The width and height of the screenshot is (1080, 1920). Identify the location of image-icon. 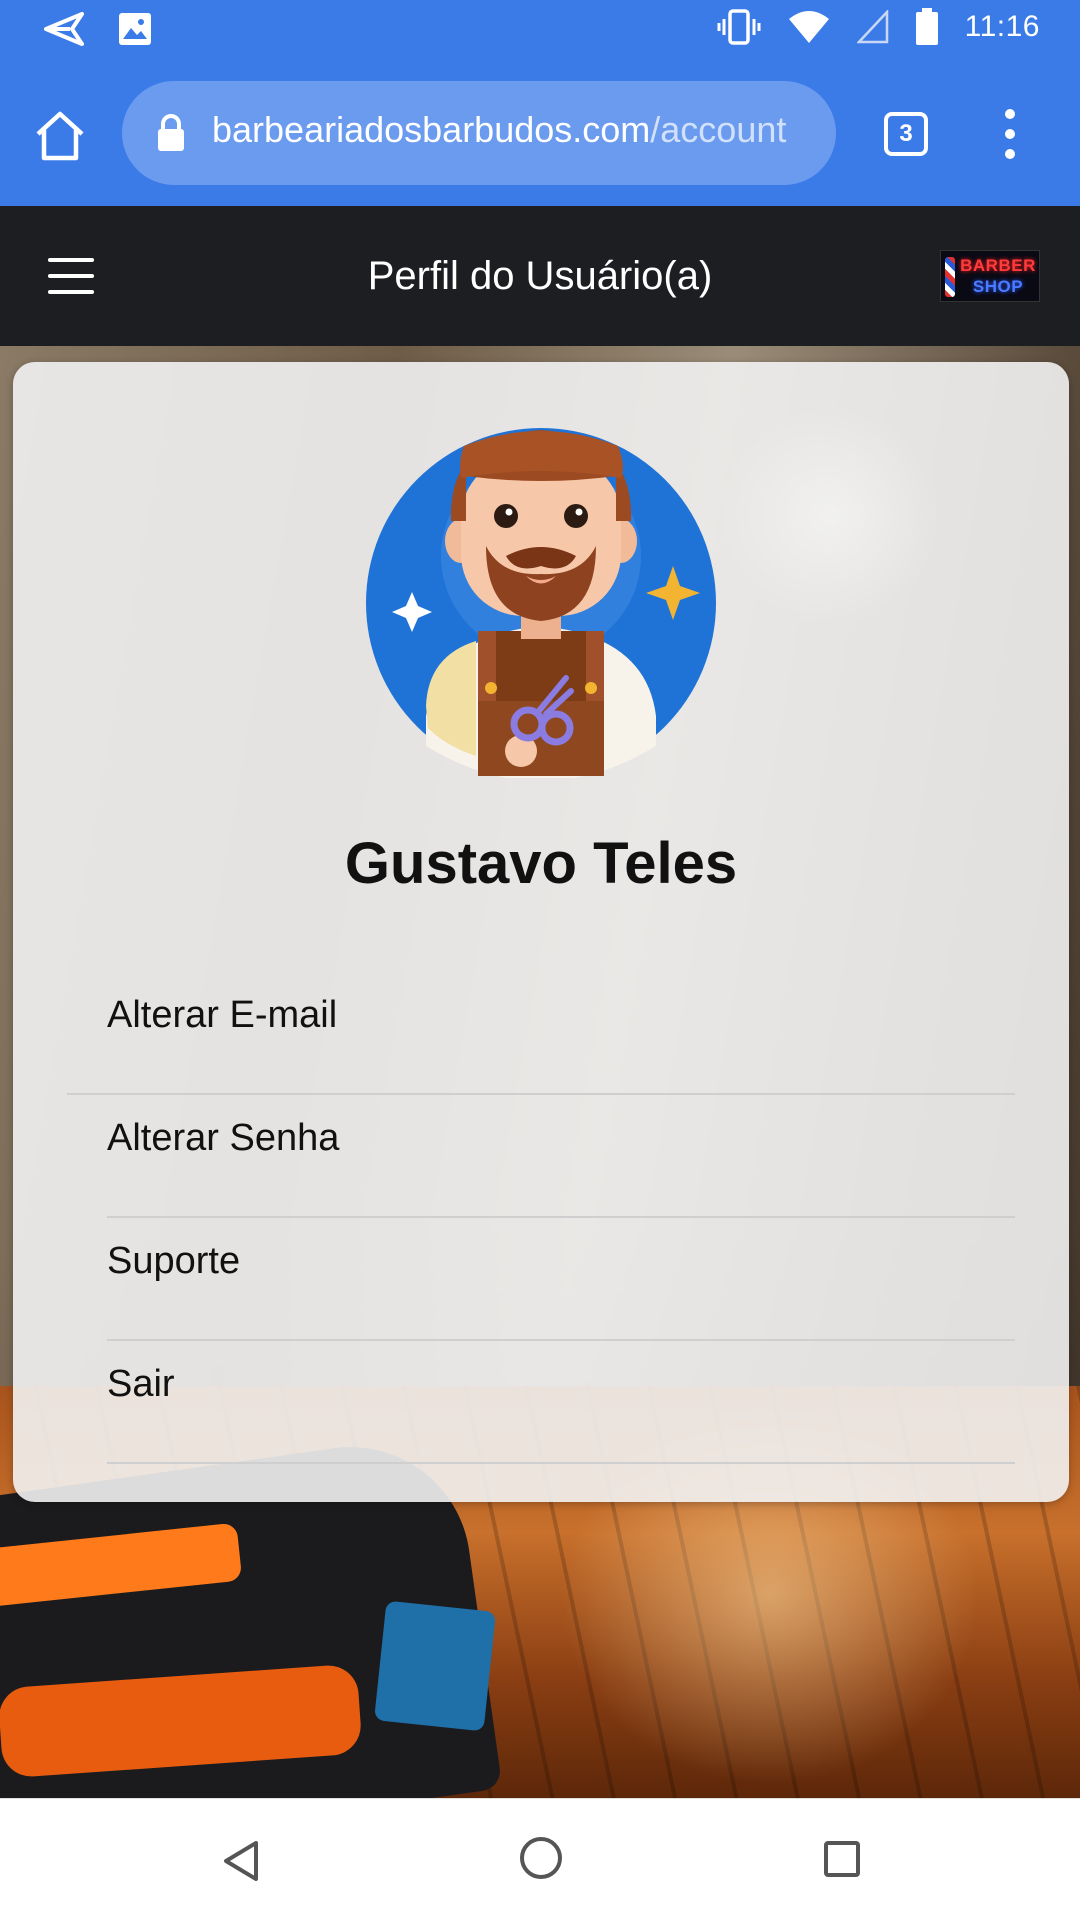
(135, 29).